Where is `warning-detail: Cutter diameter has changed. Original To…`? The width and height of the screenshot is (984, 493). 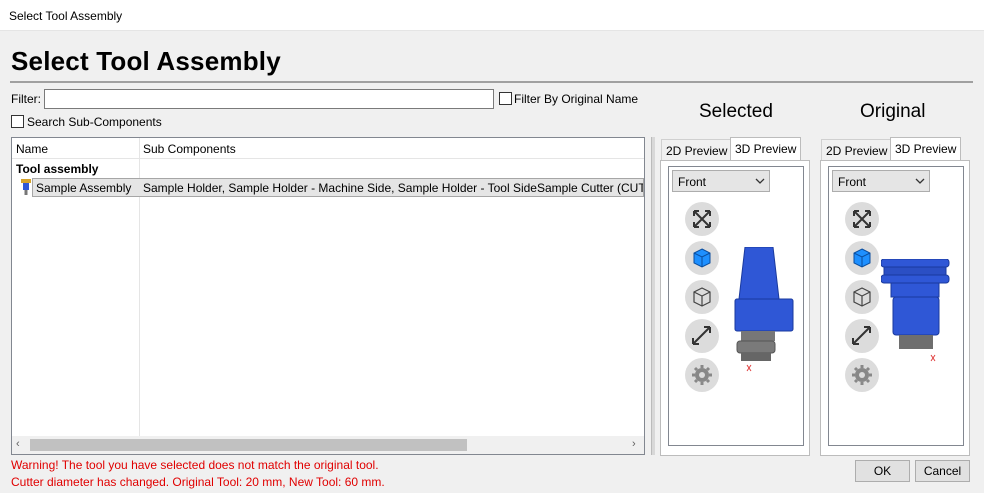 warning-detail: Cutter diameter has changed. Original To… is located at coordinates (198, 482).